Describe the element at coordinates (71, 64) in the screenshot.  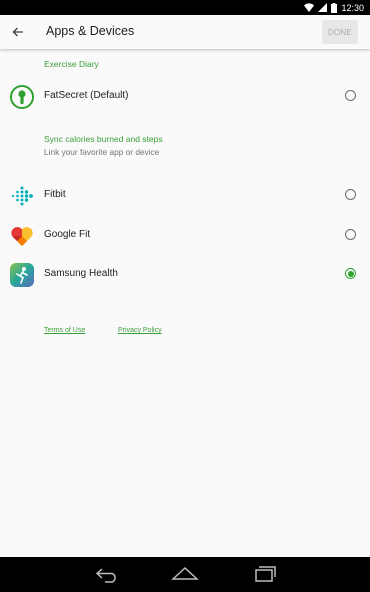
I see `exercise-diary-header: Exercise Diary` at that location.